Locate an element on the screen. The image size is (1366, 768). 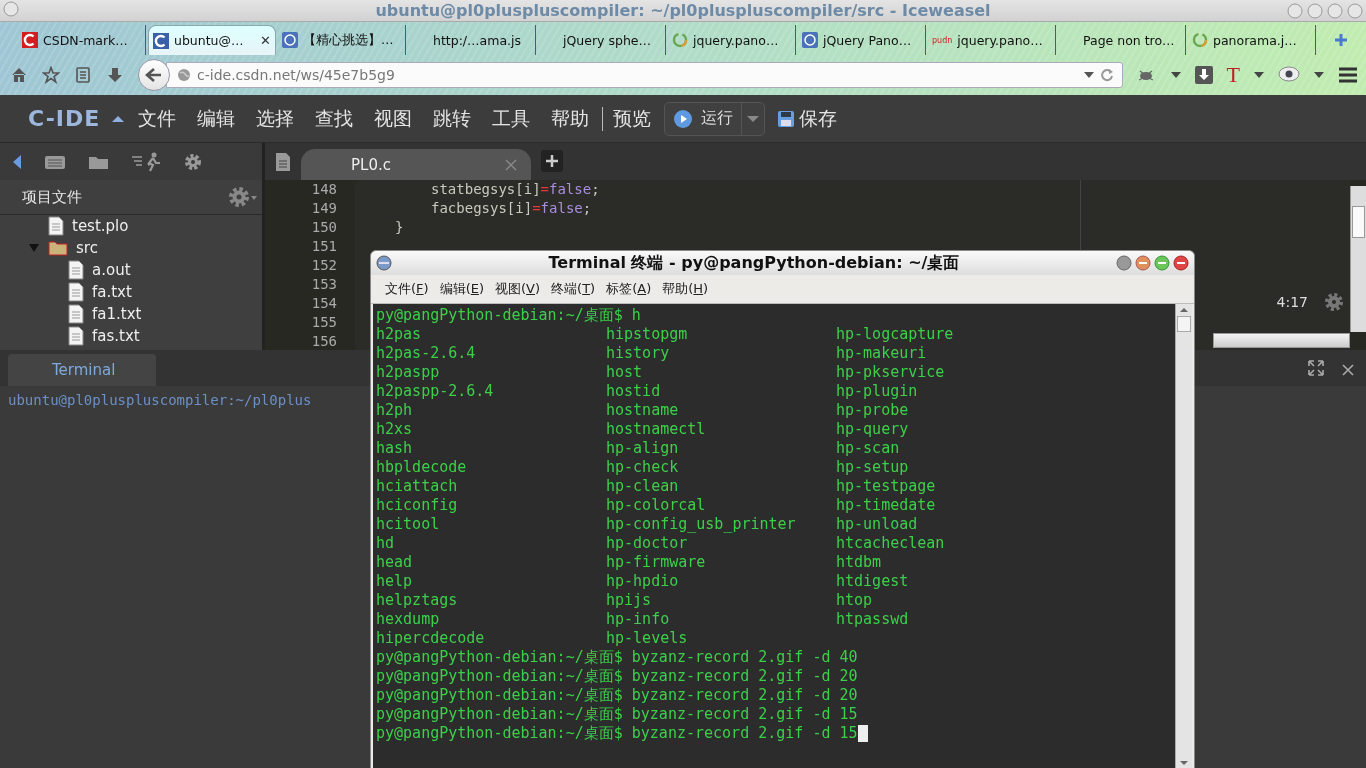
command-name: hp-firmware is located at coordinates (656, 562).